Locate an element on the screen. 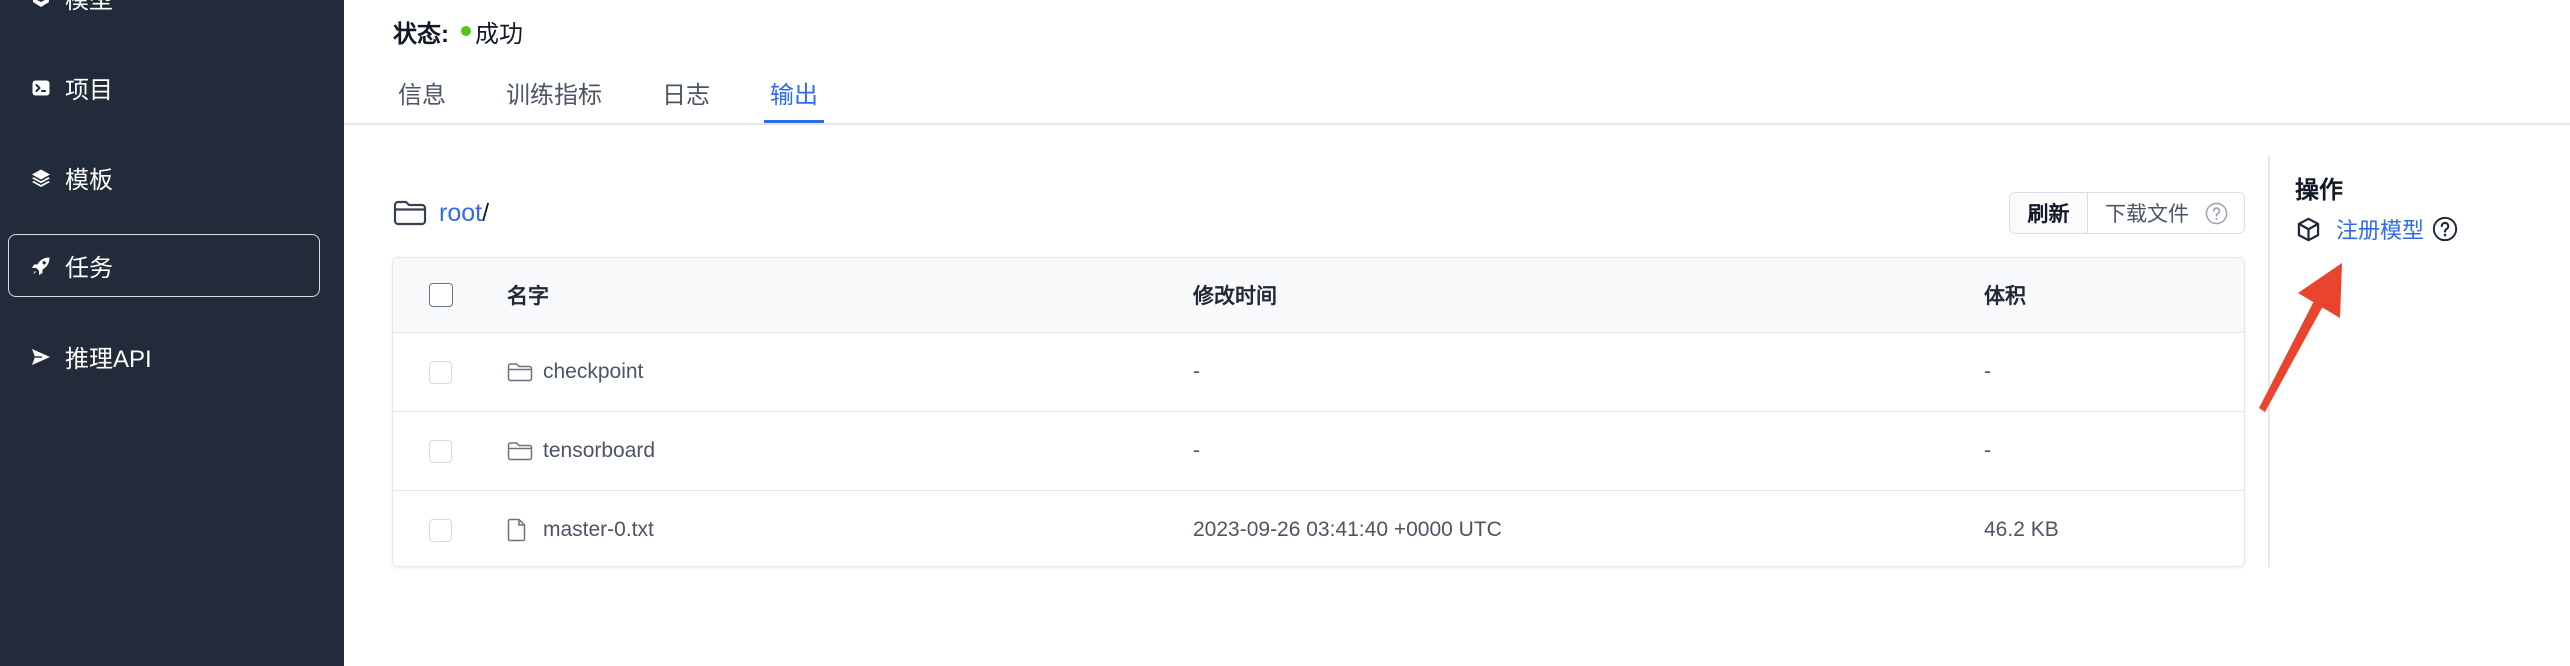 Image resolution: width=2570 pixels, height=666 pixels. layers-icon is located at coordinates (41, 178).